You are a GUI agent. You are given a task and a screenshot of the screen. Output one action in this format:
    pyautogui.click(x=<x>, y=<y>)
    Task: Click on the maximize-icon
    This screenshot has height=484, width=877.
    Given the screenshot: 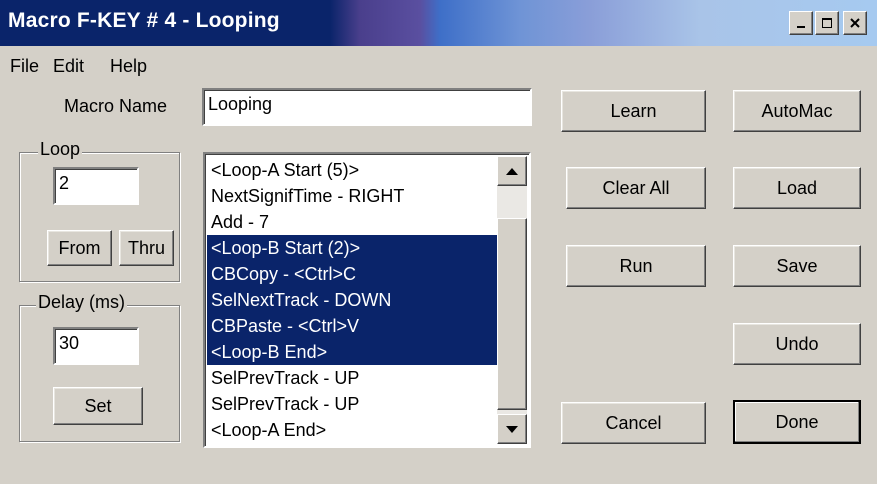 What is the action you would take?
    pyautogui.click(x=827, y=23)
    